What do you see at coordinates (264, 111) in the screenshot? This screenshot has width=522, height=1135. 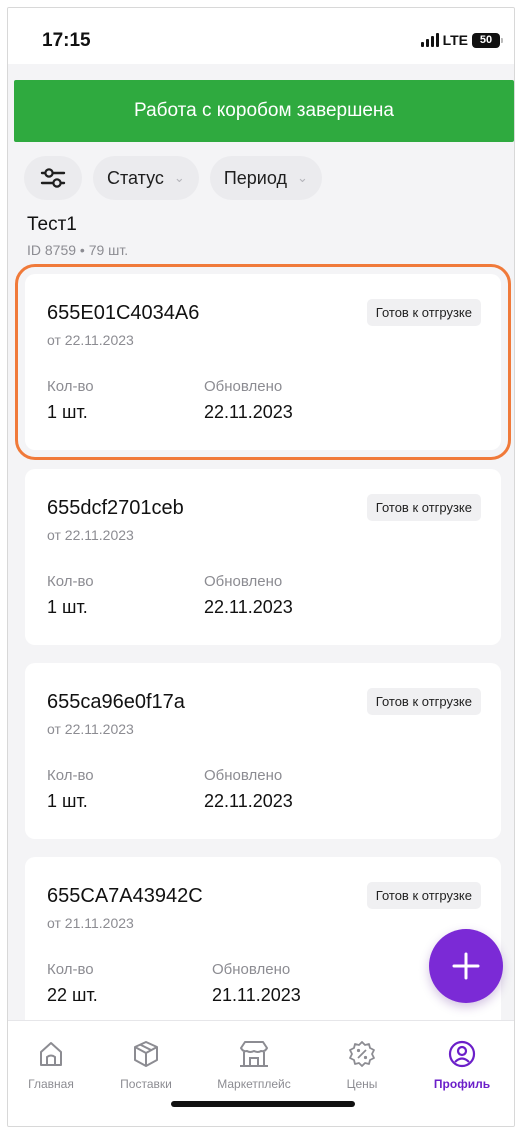 I see `success-toast: Работа с коробом завершена` at bounding box center [264, 111].